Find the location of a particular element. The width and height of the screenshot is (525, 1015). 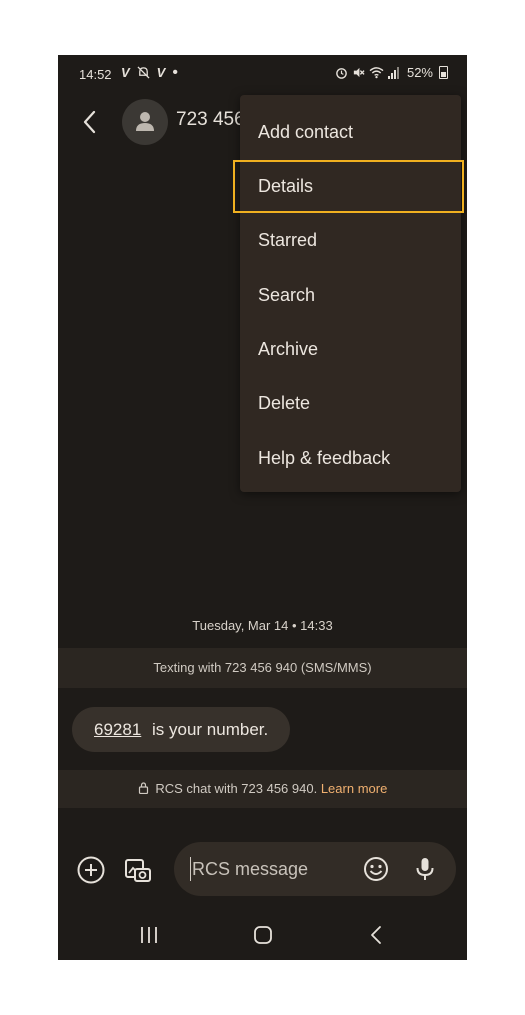

emoji-icon is located at coordinates (376, 869).